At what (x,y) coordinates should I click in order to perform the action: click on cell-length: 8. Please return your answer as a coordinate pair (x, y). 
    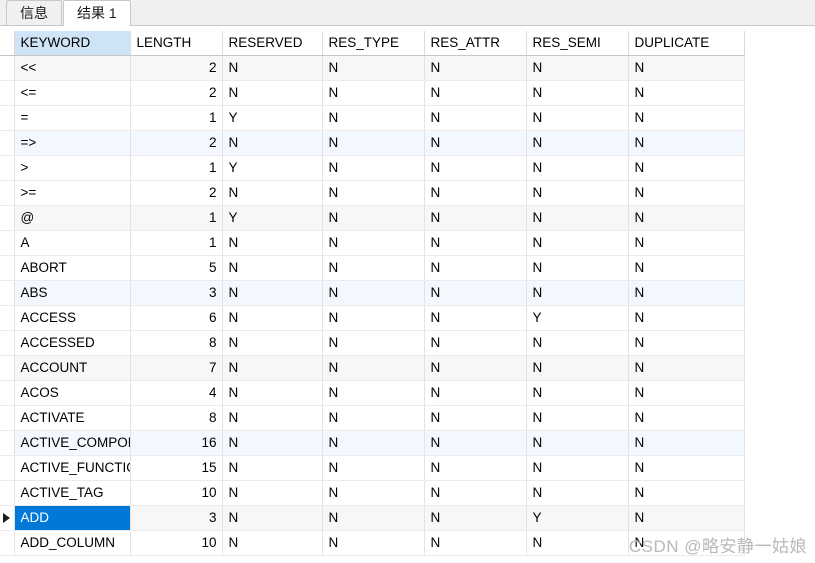
    Looking at the image, I should click on (176, 343).